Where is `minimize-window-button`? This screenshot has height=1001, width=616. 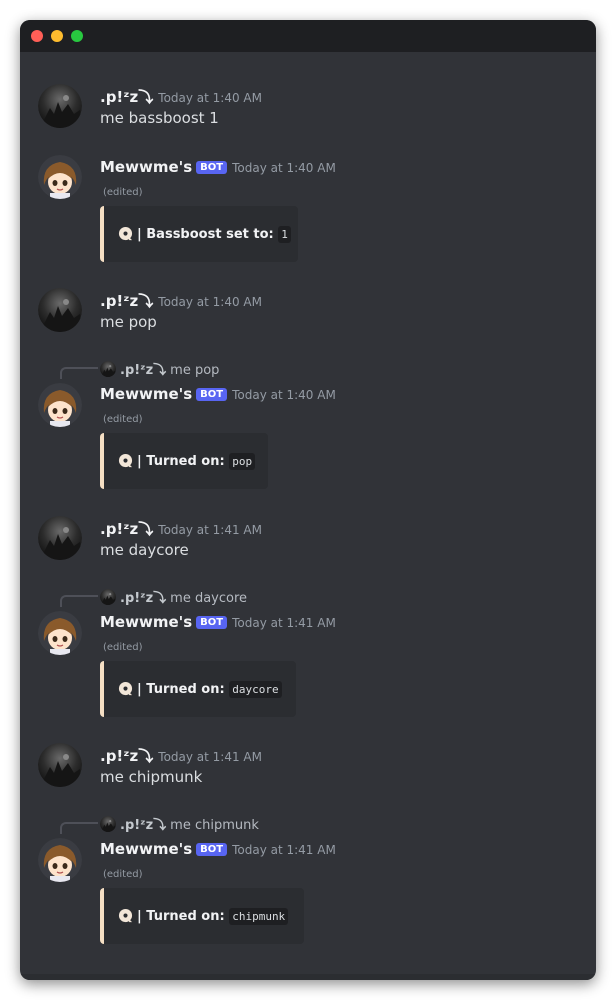 minimize-window-button is located at coordinates (57, 36).